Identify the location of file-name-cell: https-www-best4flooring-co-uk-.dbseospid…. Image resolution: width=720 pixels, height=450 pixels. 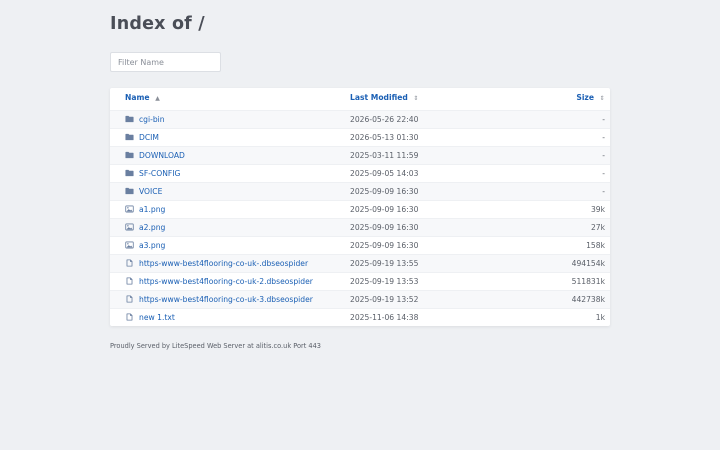
(216, 263).